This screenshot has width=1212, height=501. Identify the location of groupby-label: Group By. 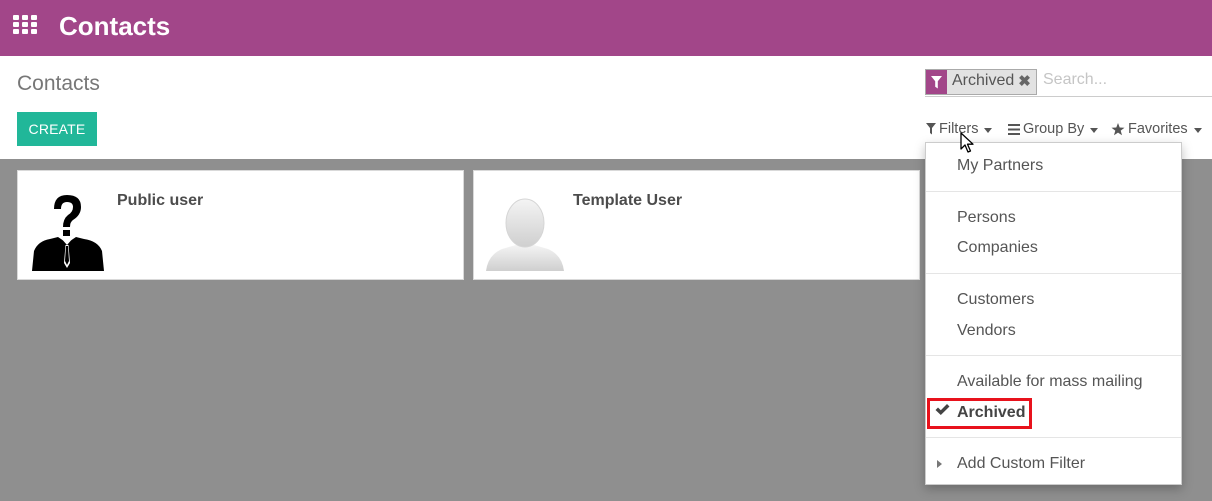
(1054, 129).